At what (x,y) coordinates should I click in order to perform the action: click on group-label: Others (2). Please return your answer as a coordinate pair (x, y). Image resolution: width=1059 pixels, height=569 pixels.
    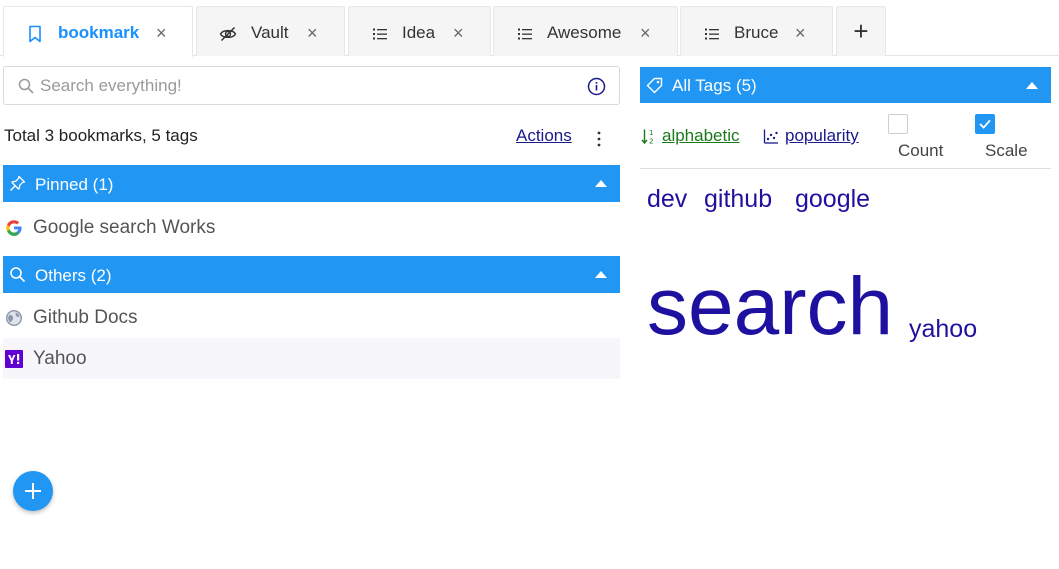
    Looking at the image, I should click on (73, 275).